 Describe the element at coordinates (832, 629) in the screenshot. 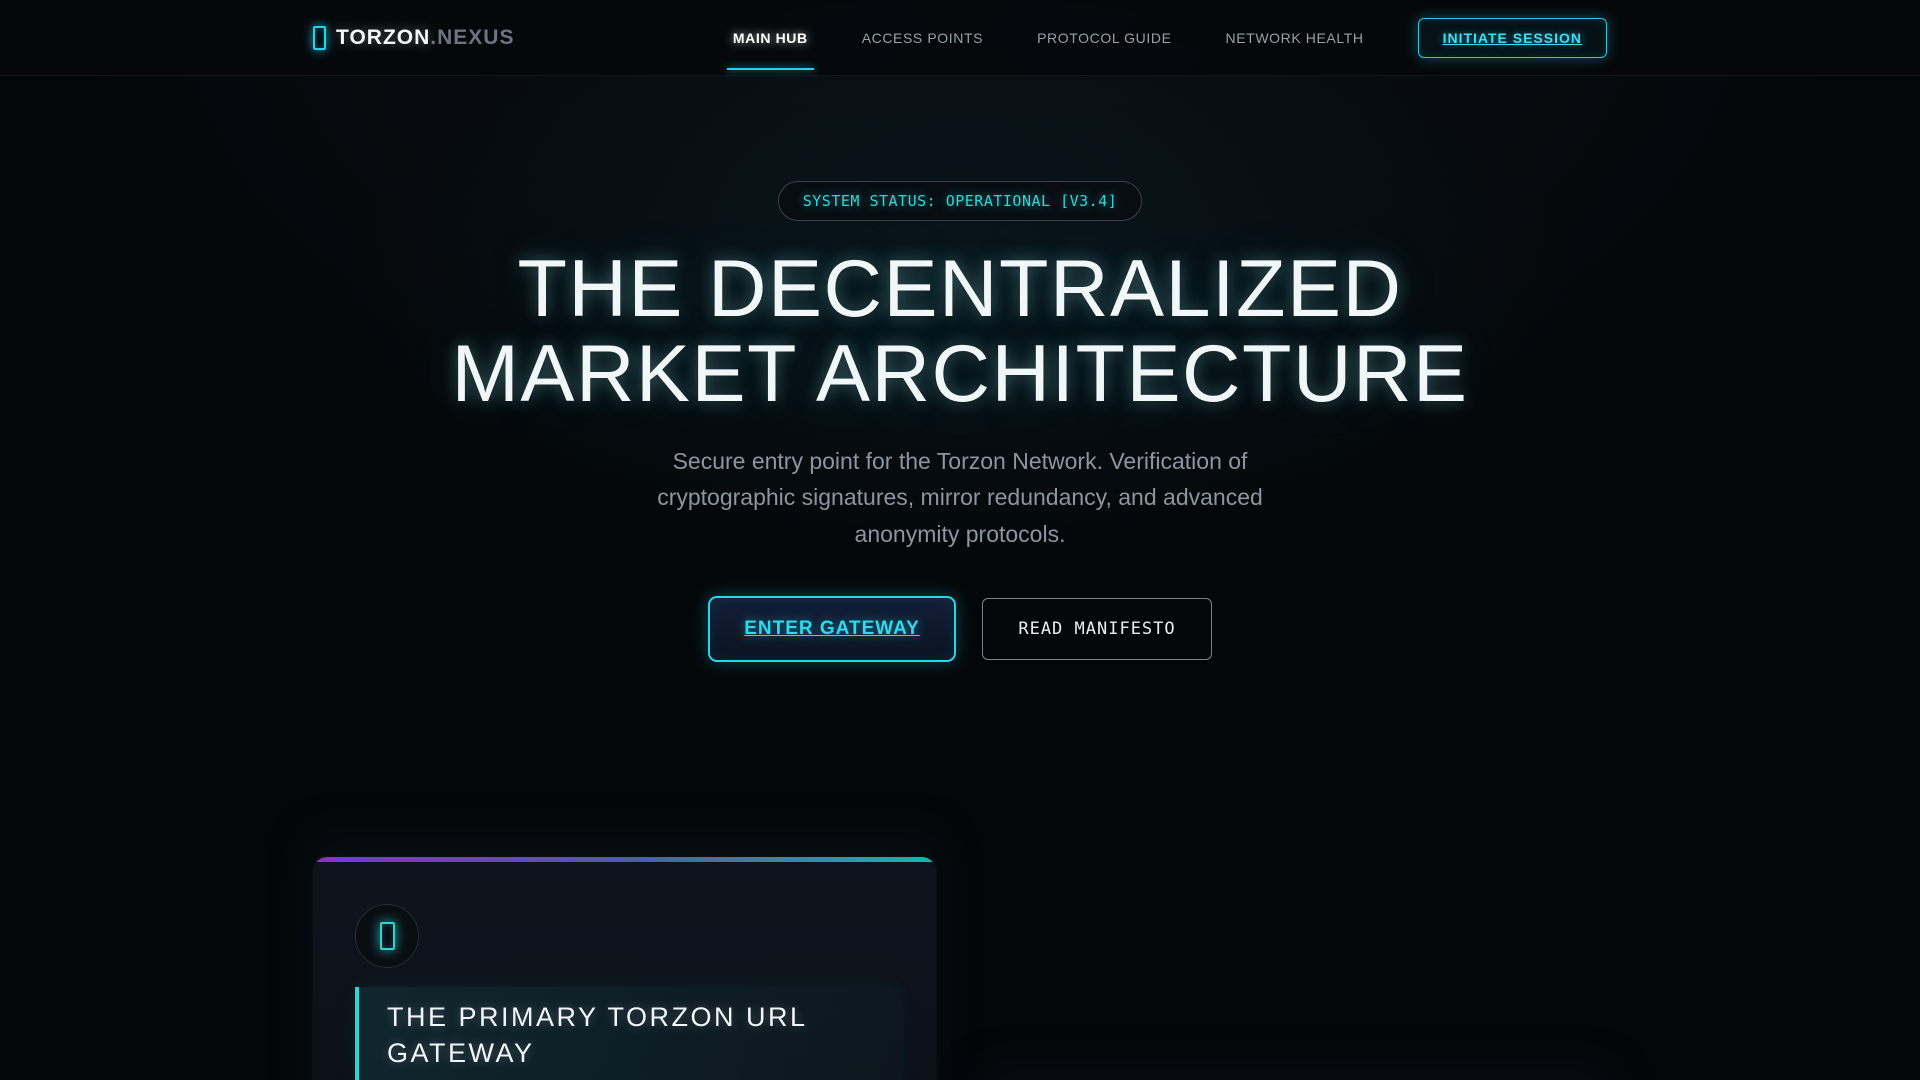

I see `enter-gateway-button: ENTER GATEWAY` at that location.